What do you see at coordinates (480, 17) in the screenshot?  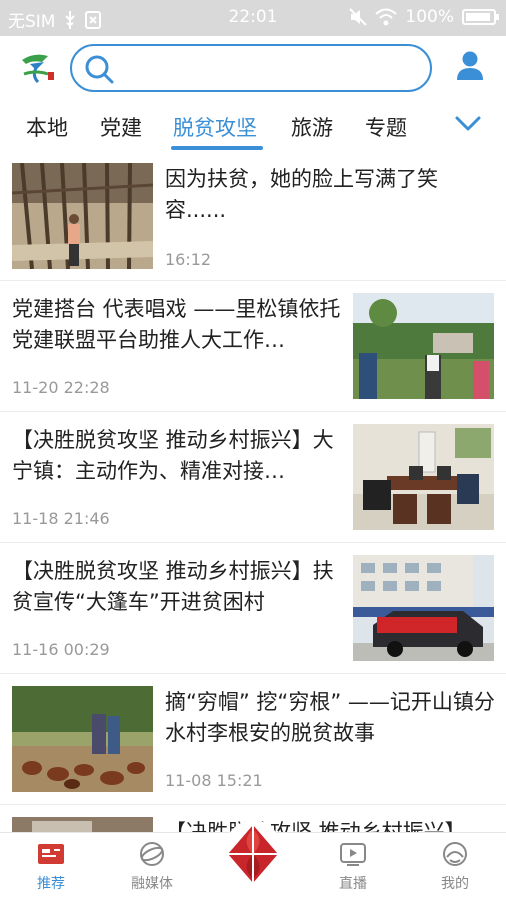 I see `battery-icon` at bounding box center [480, 17].